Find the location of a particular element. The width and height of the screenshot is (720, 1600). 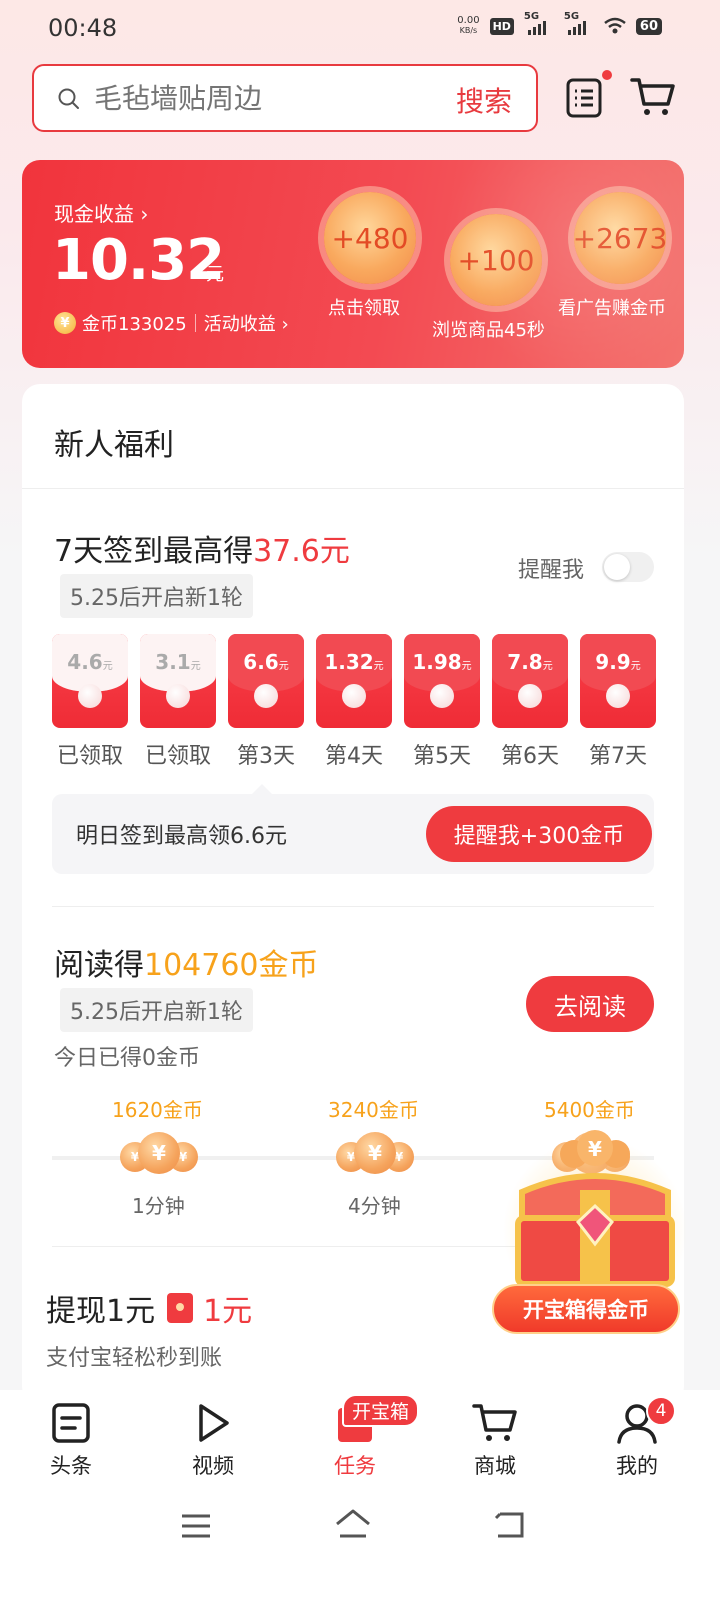

open-chest-badge: 开宝箱 is located at coordinates (381, 1410).